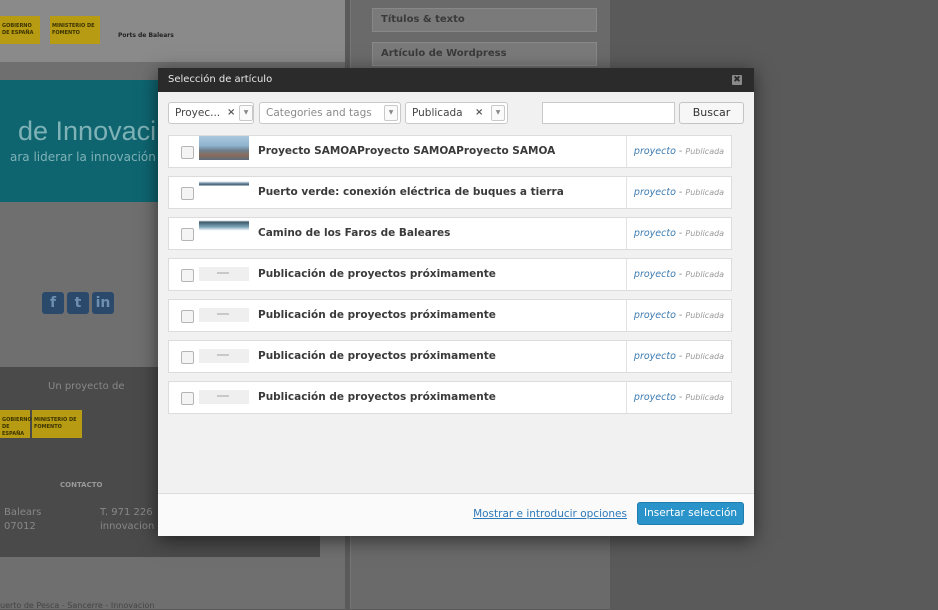 This screenshot has width=938, height=610. Describe the element at coordinates (220, 79) in the screenshot. I see `modal-title: Selección de artículo` at that location.